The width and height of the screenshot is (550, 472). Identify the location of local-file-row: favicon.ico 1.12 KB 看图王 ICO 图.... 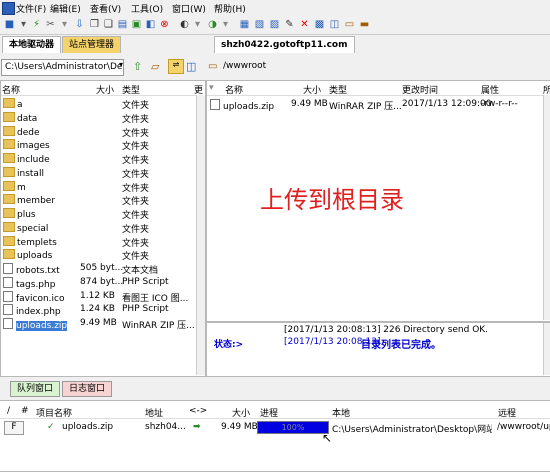
(98, 297).